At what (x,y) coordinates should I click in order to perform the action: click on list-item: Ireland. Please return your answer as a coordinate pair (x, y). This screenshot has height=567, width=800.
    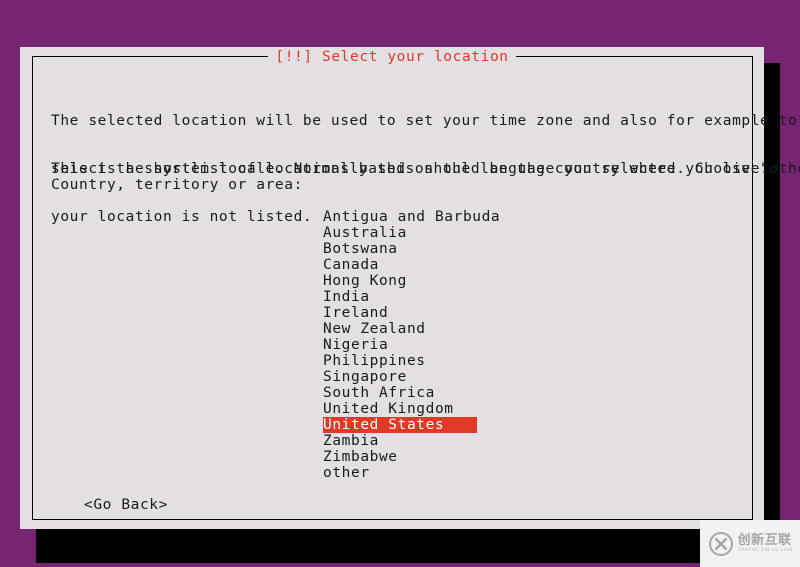
    Looking at the image, I should click on (400, 313).